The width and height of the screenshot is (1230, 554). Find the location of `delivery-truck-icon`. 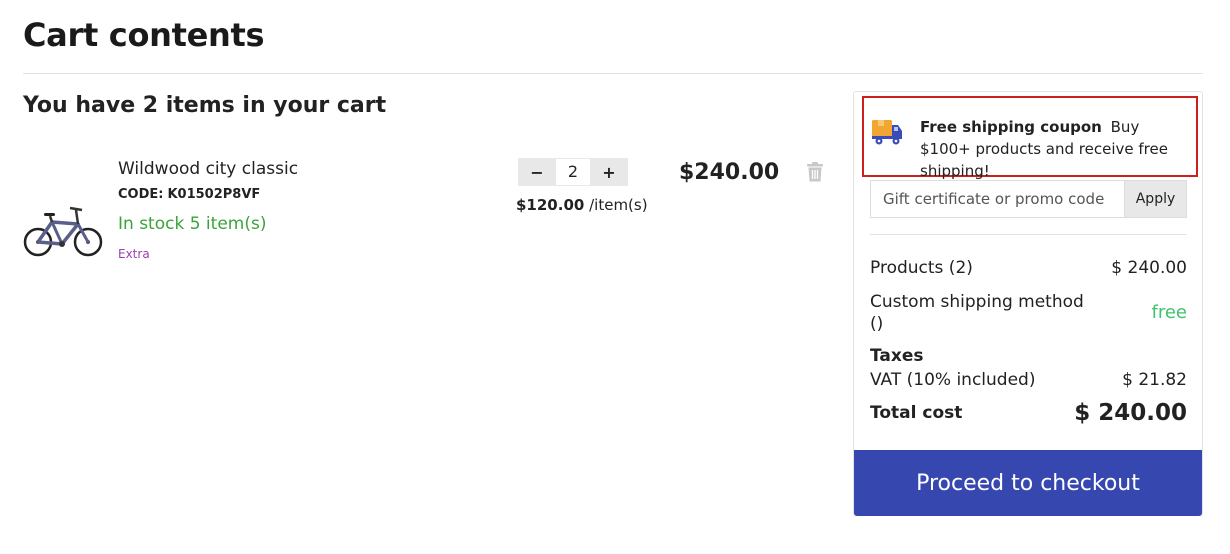

delivery-truck-icon is located at coordinates (887, 131).